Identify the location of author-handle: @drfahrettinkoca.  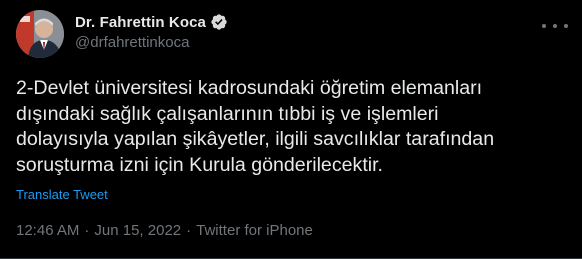
(151, 42).